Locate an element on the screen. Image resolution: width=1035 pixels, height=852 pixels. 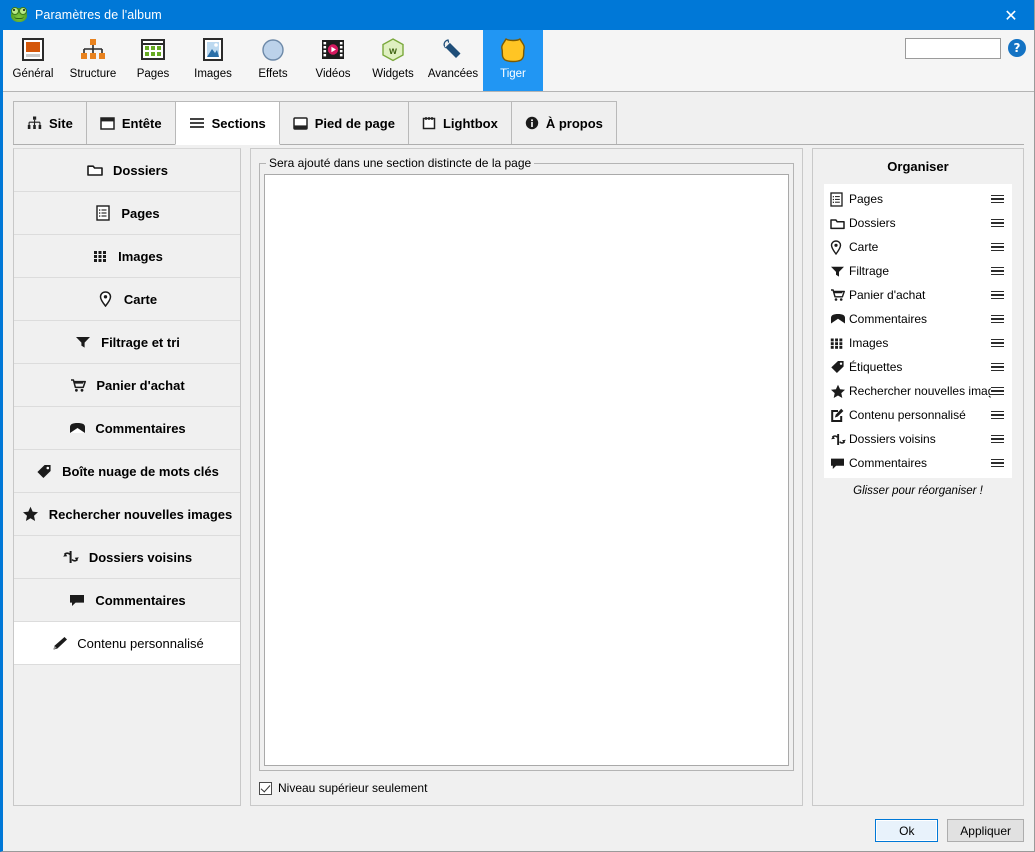
toolbar-label: Avancées is located at coordinates (453, 74).